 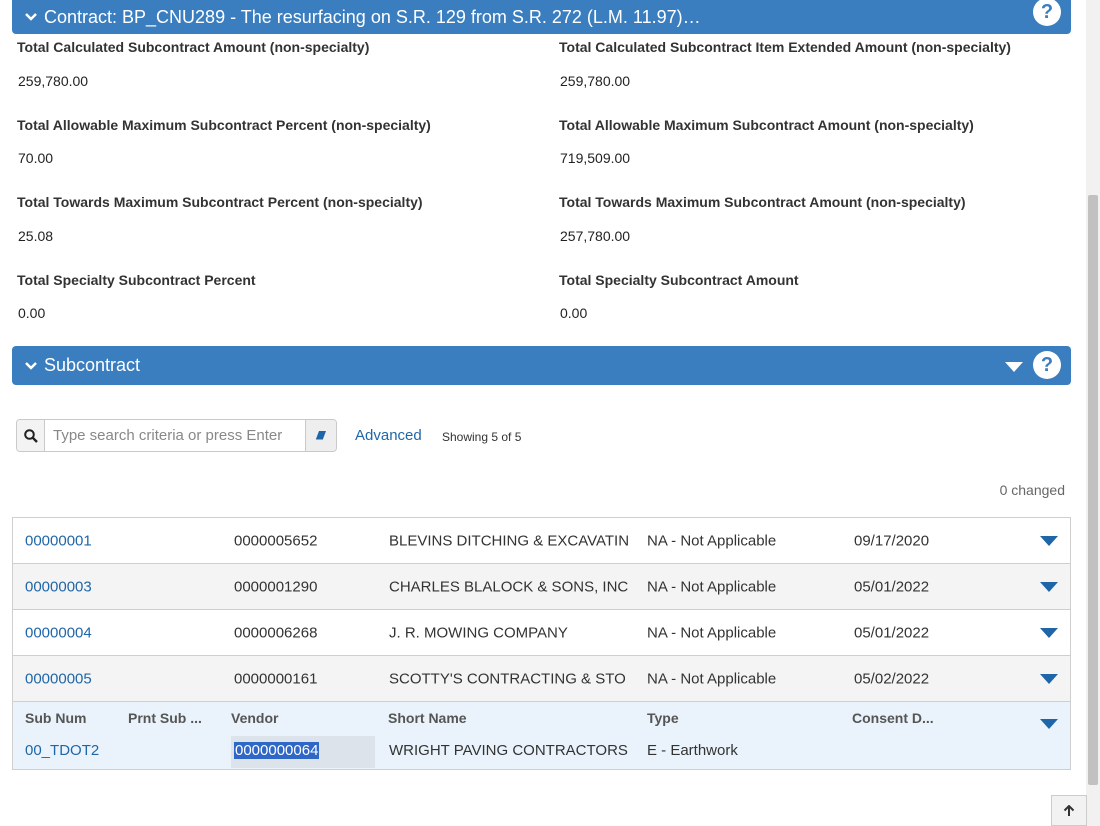 What do you see at coordinates (58, 586) in the screenshot?
I see `sub-num-link: 00000003` at bounding box center [58, 586].